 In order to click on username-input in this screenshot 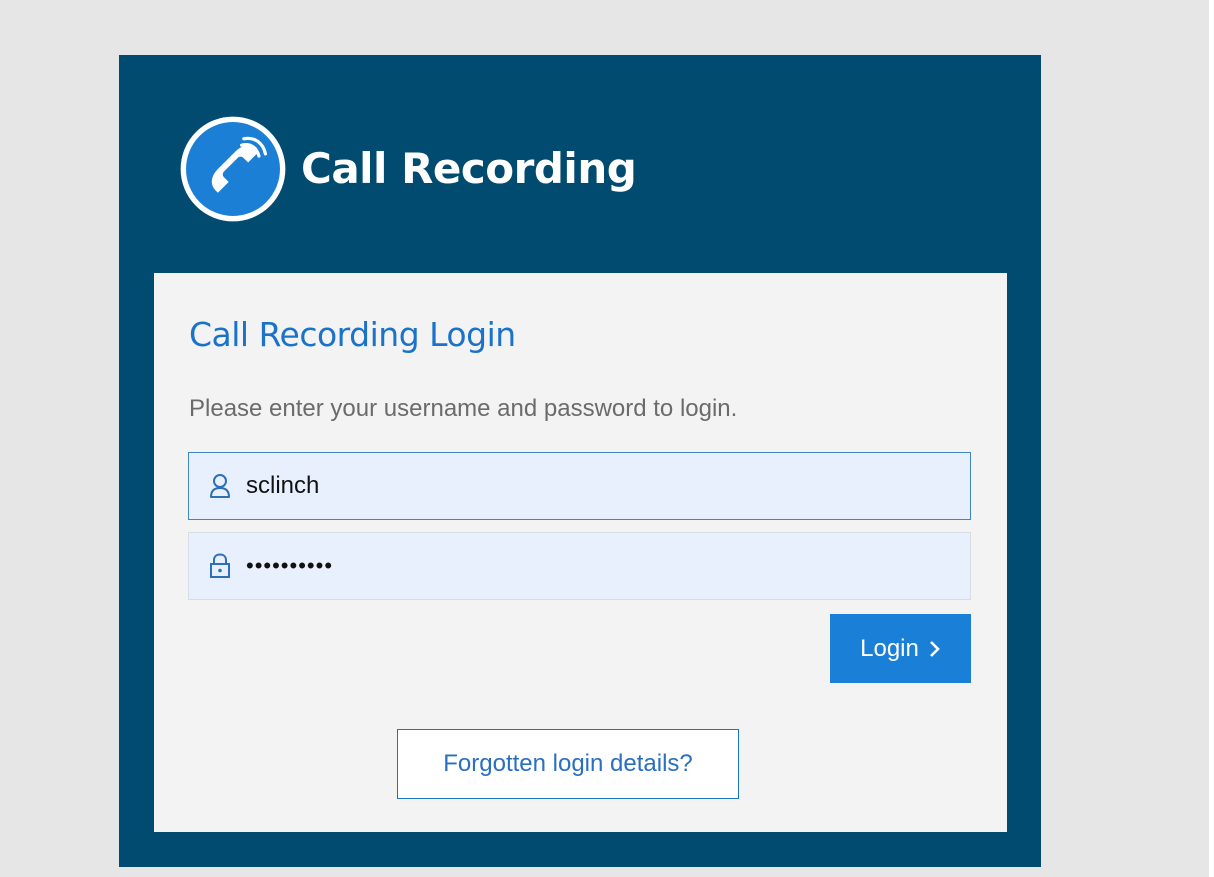, I will do `click(603, 486)`.